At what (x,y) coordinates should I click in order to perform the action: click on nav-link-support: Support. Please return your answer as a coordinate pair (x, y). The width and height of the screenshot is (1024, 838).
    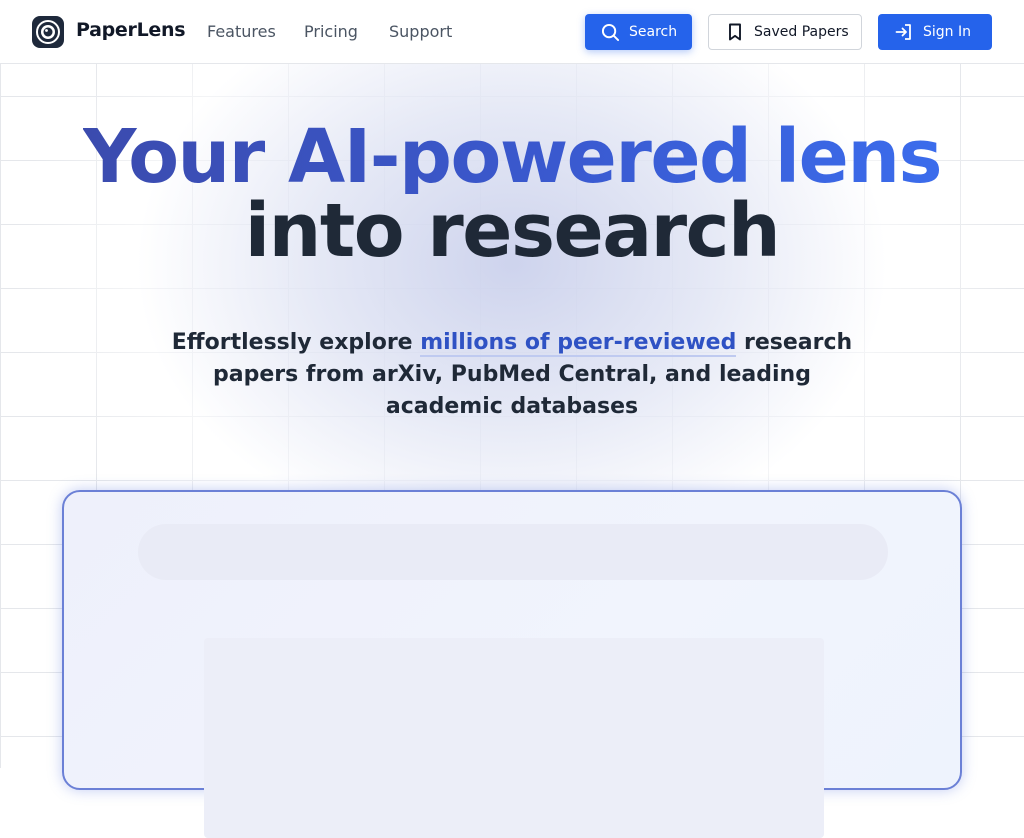
    Looking at the image, I should click on (420, 31).